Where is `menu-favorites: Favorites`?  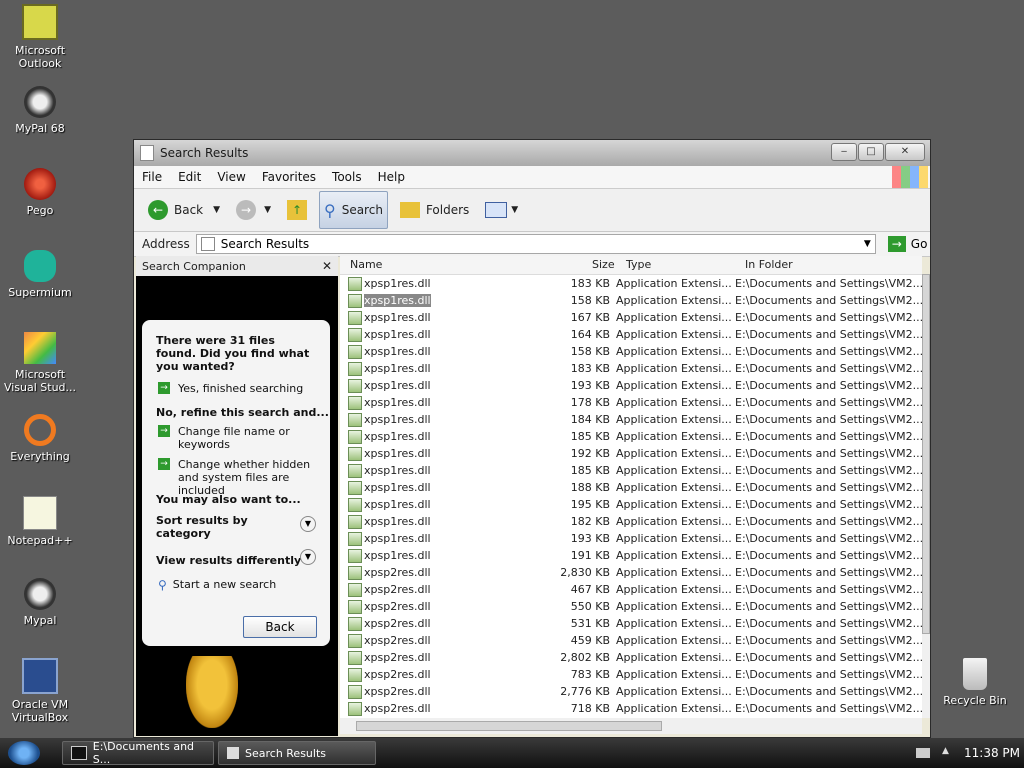 menu-favorites: Favorites is located at coordinates (289, 177).